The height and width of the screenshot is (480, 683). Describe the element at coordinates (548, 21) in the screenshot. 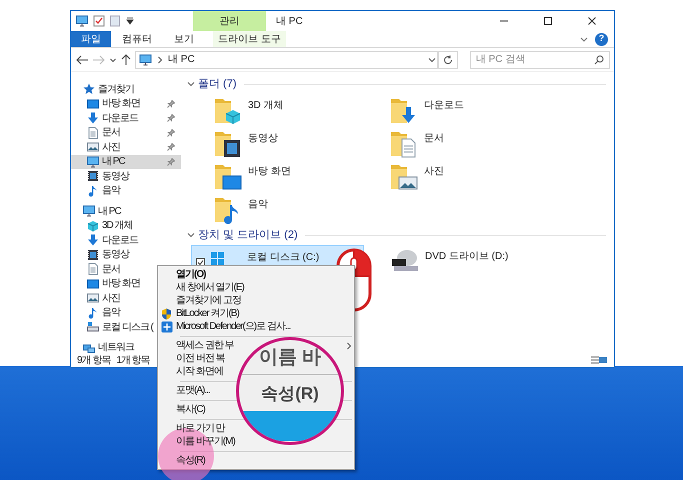

I see `maximize-icon` at that location.